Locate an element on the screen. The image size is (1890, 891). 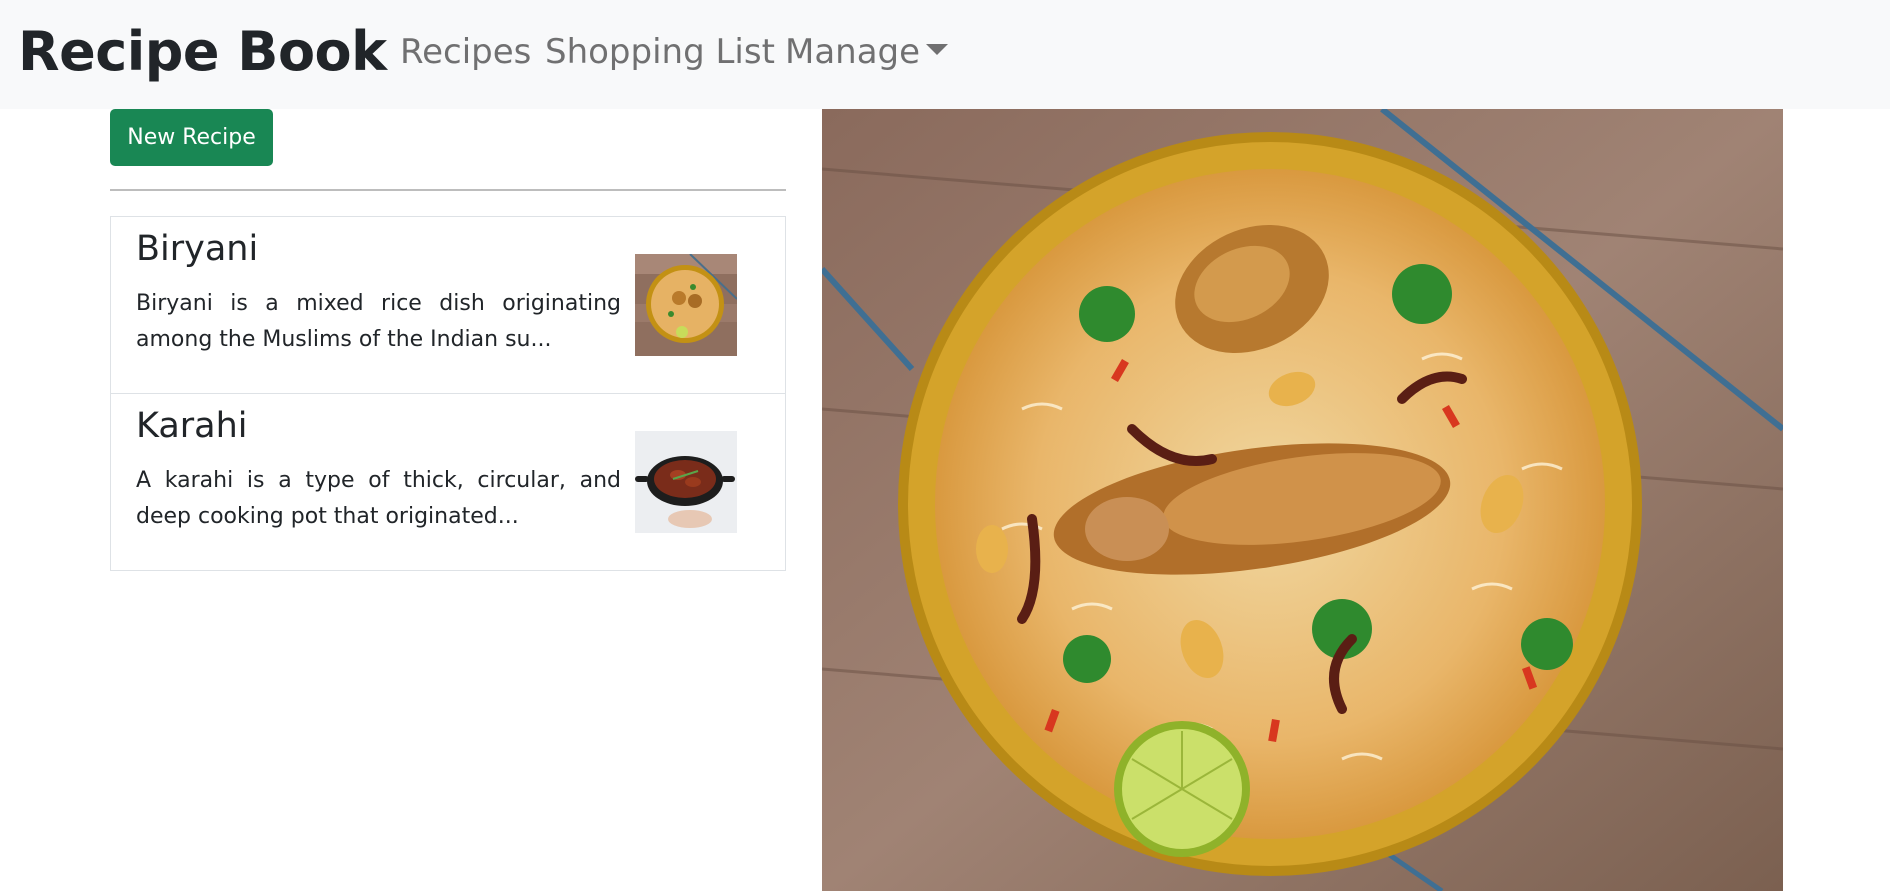
recipe-title: Karahi is located at coordinates (192, 426).